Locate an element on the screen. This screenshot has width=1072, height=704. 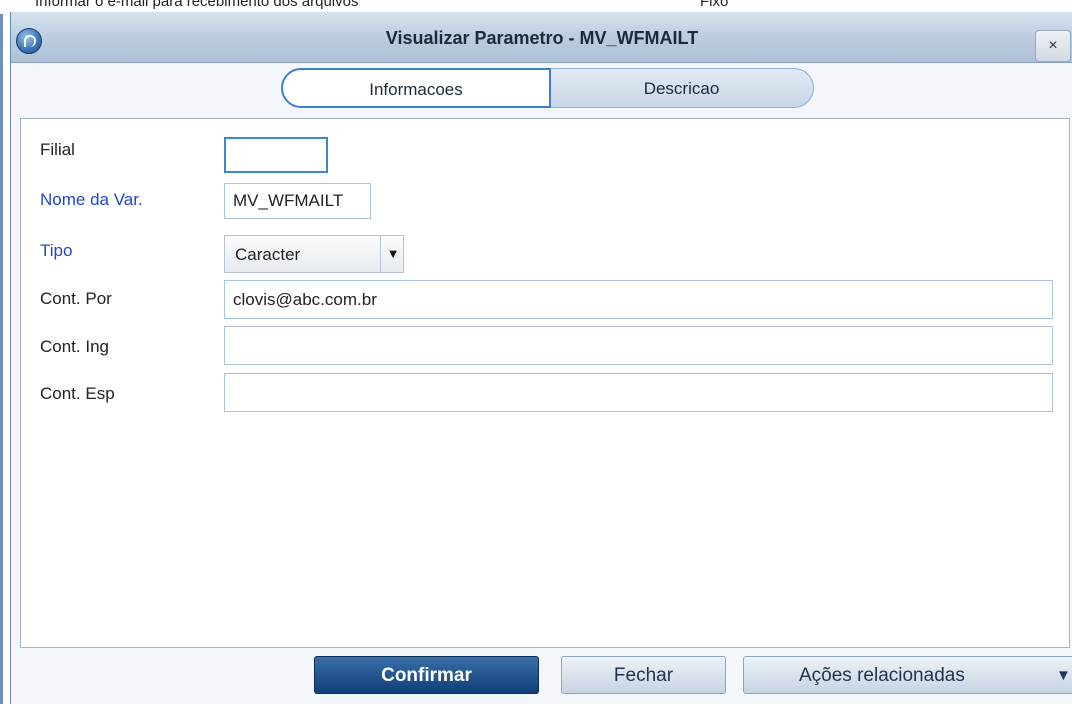
nome-var-label: Nome da Var. is located at coordinates (91, 199).